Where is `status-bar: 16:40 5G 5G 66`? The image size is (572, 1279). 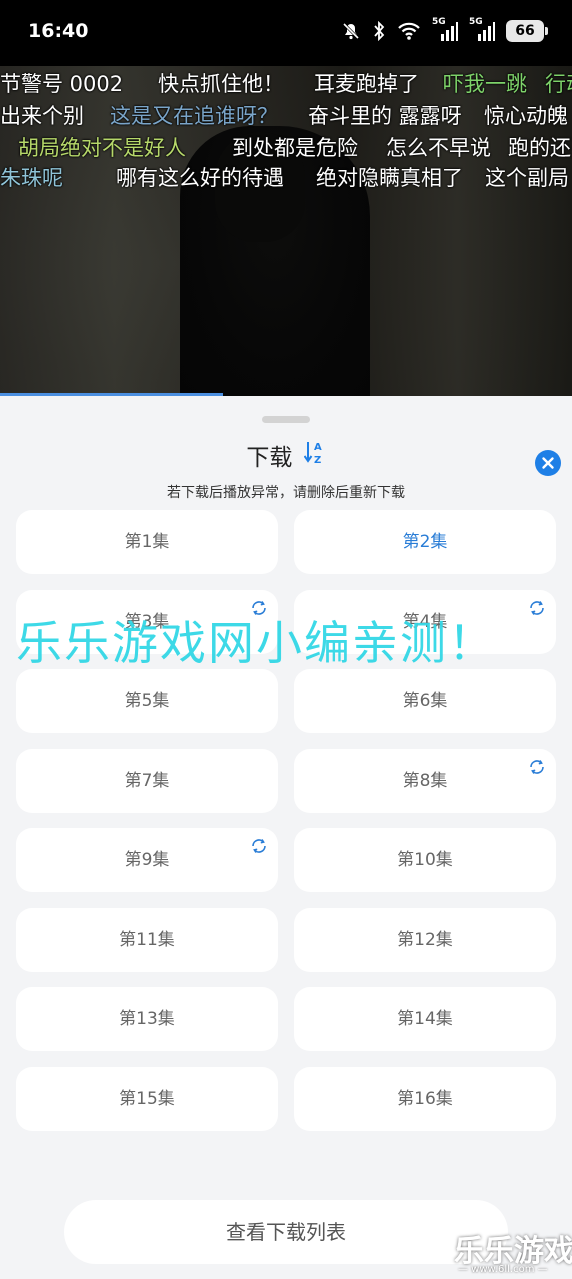
status-bar: 16:40 5G 5G 66 is located at coordinates (286, 33).